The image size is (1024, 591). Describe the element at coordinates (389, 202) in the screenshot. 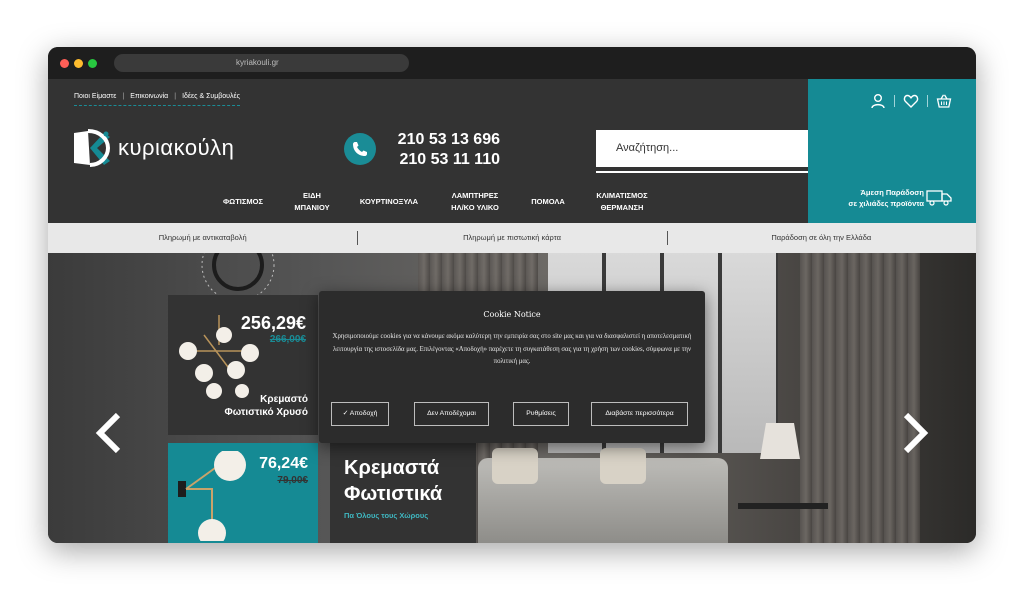

I see `nav-item-curtain-rods: ΚΟΥΡΤΙΝΟΞΥΛΑ` at that location.